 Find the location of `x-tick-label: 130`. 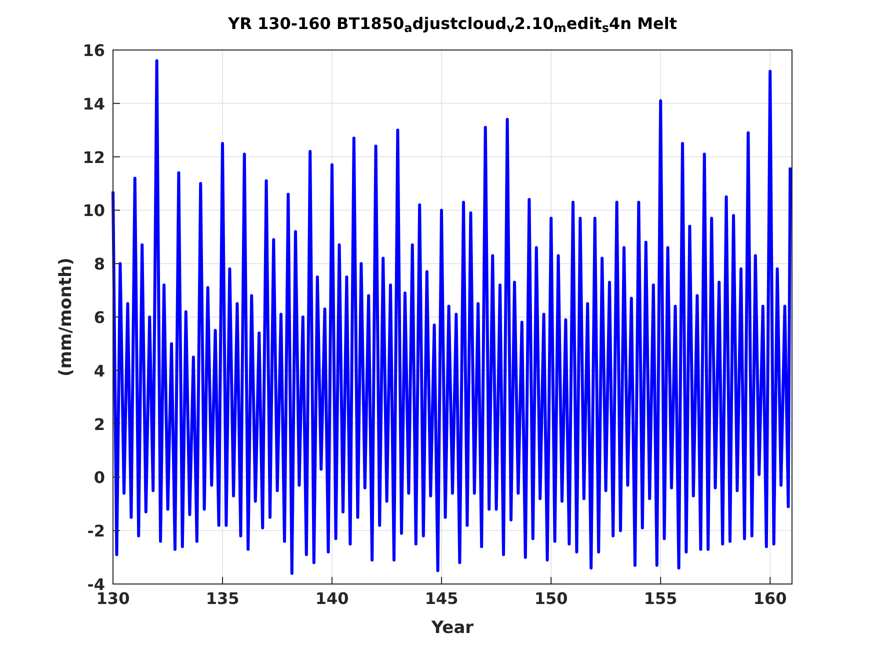

x-tick-label: 130 is located at coordinates (113, 598).